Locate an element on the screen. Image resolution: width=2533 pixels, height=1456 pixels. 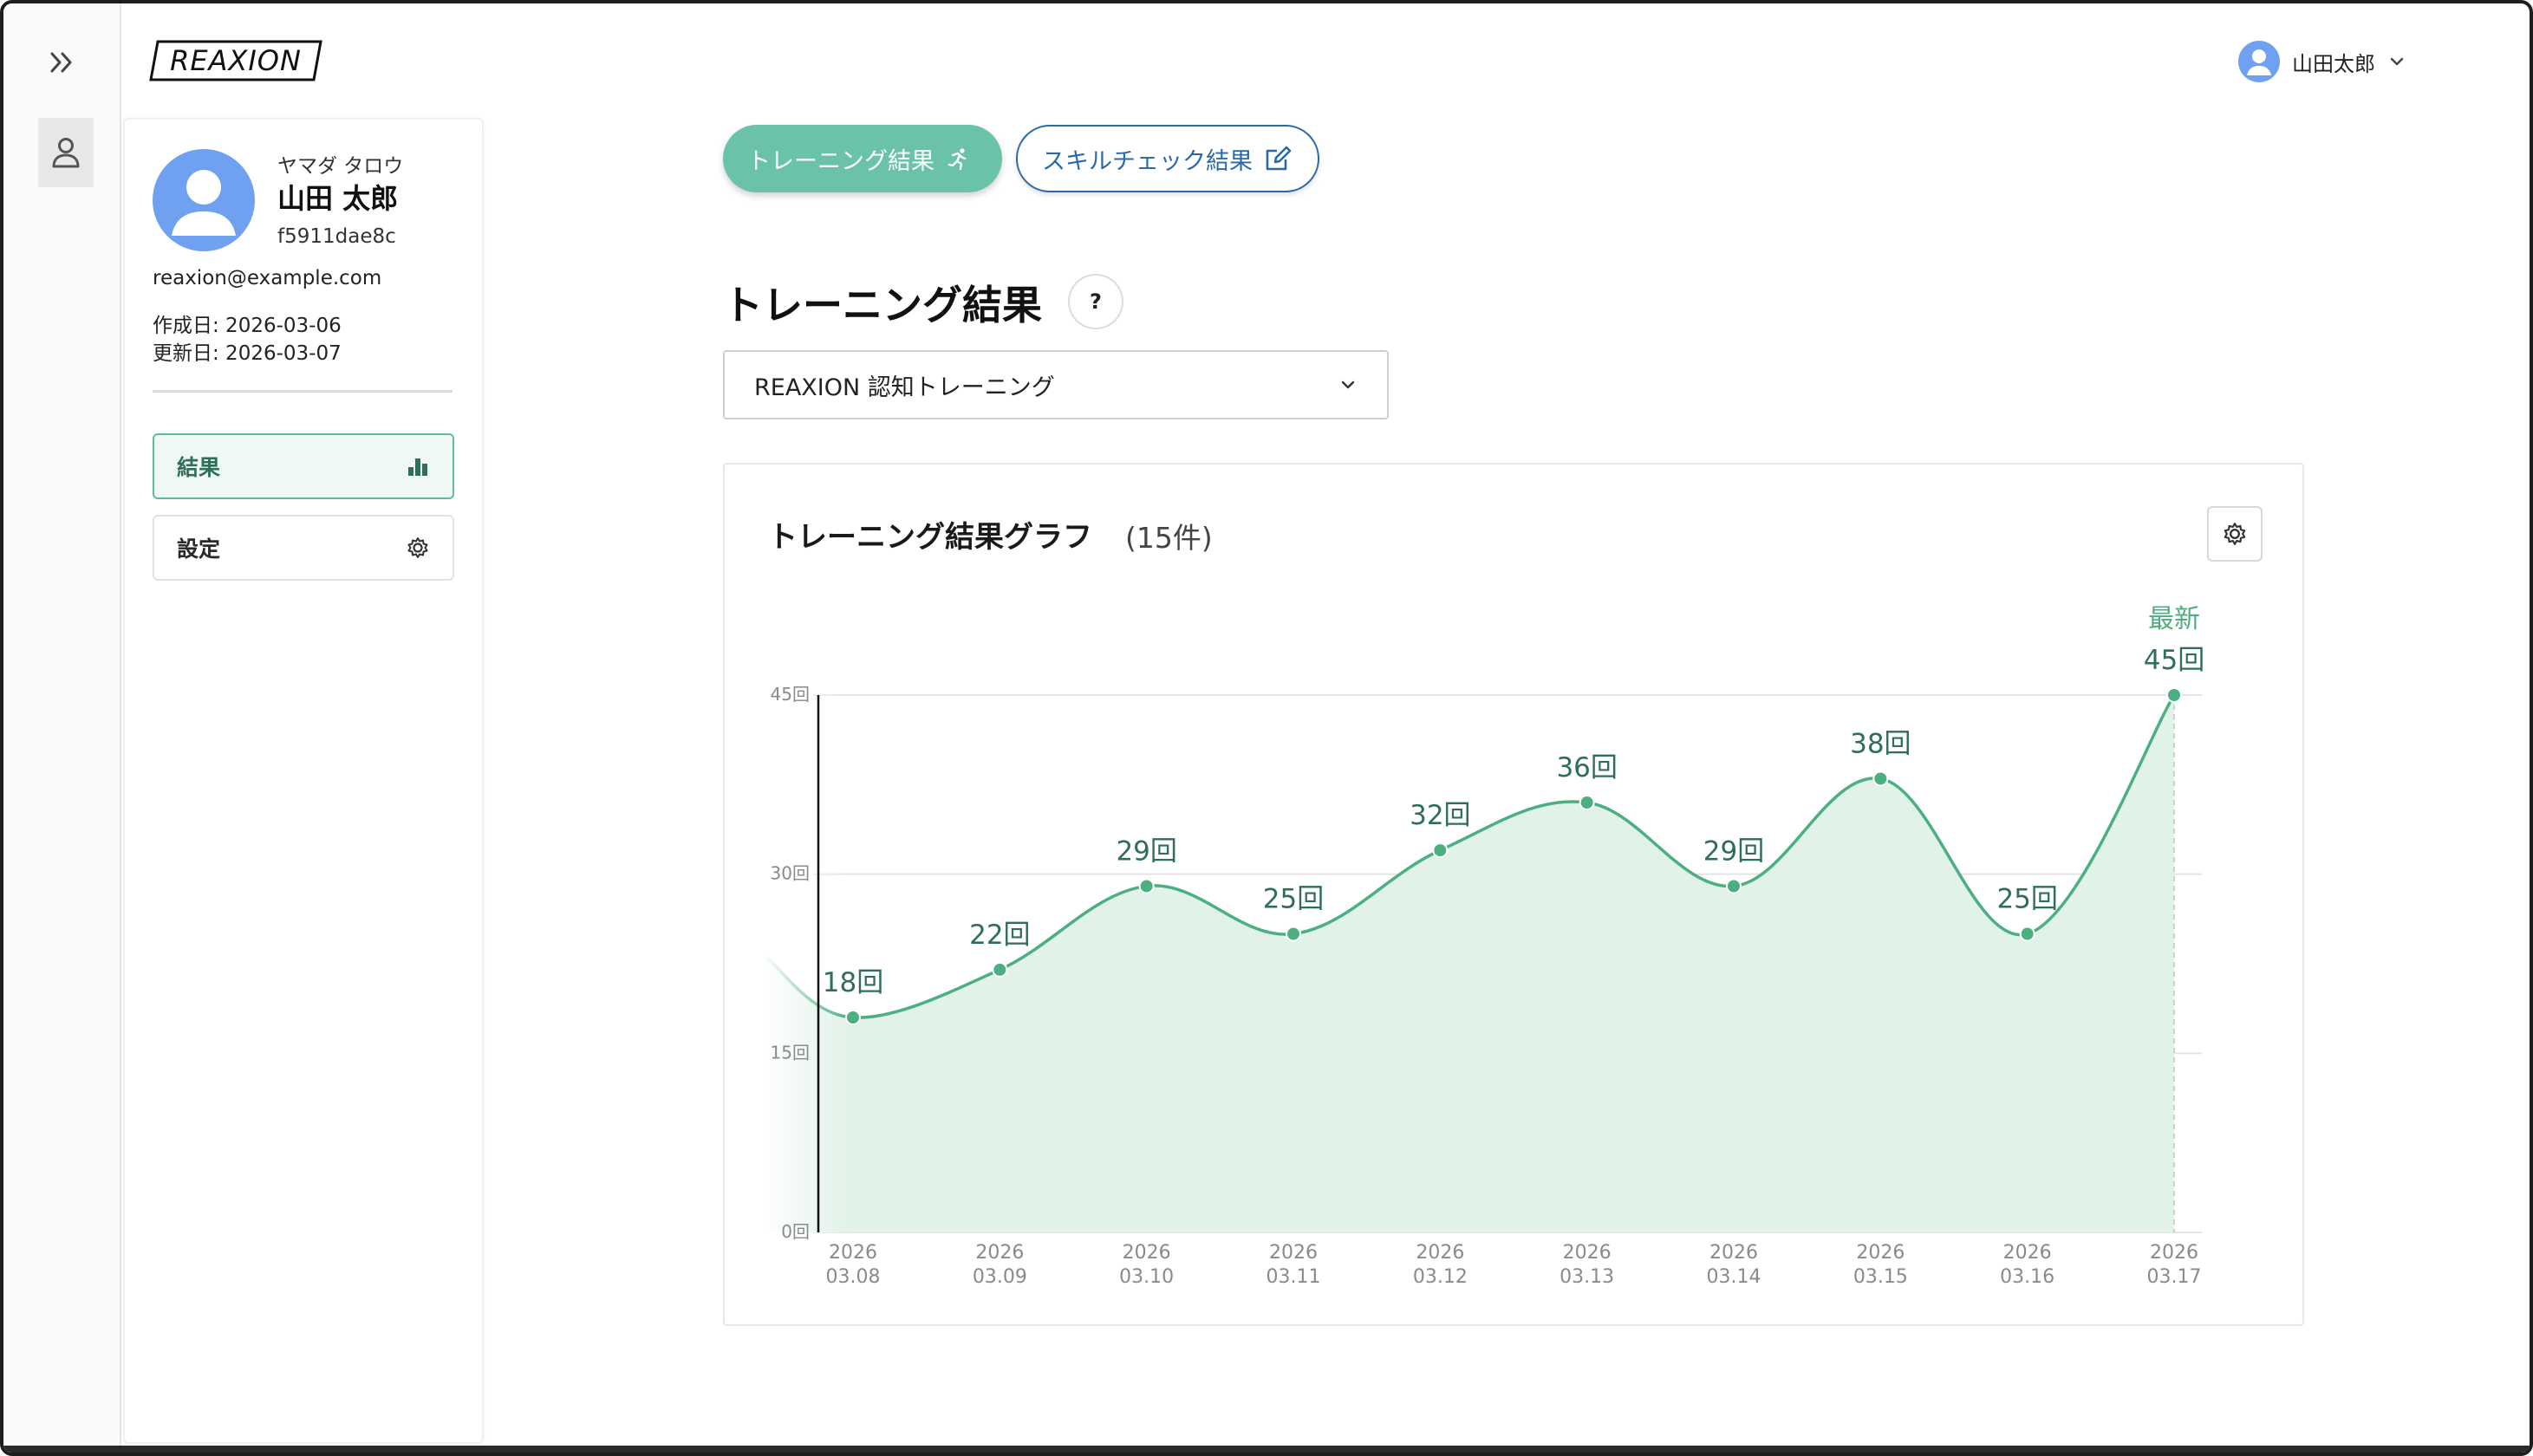
data-label: 38回 is located at coordinates (1880, 743).